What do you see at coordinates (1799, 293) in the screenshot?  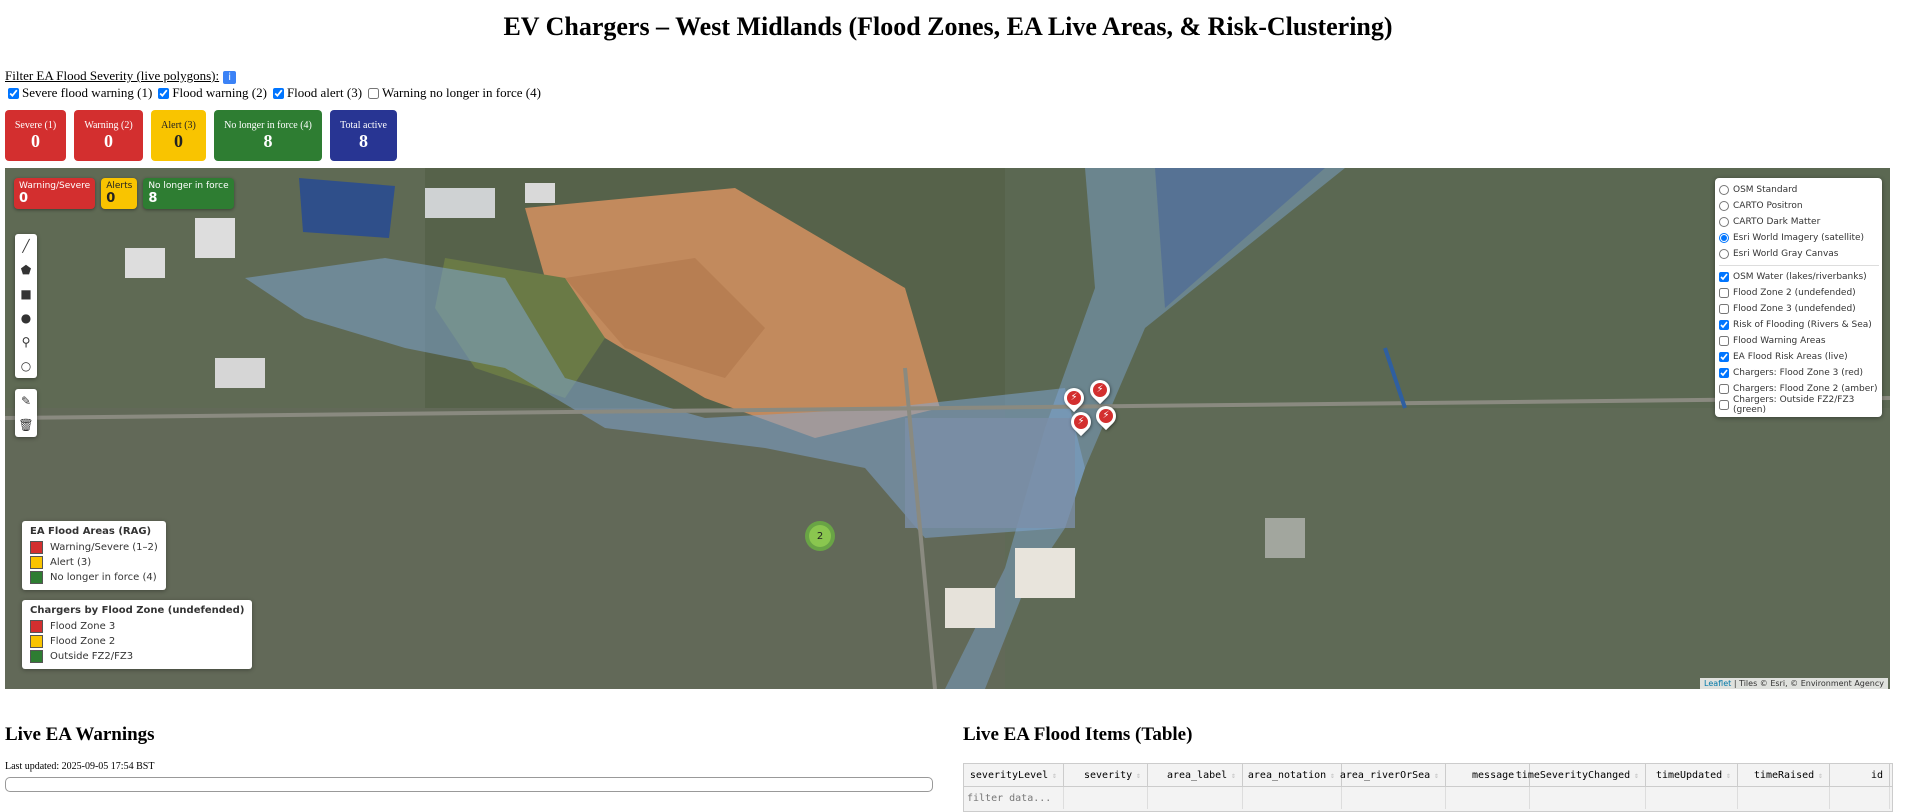 I see `overlay-flood-zone-2: Flood Zone 2 (undefended)` at bounding box center [1799, 293].